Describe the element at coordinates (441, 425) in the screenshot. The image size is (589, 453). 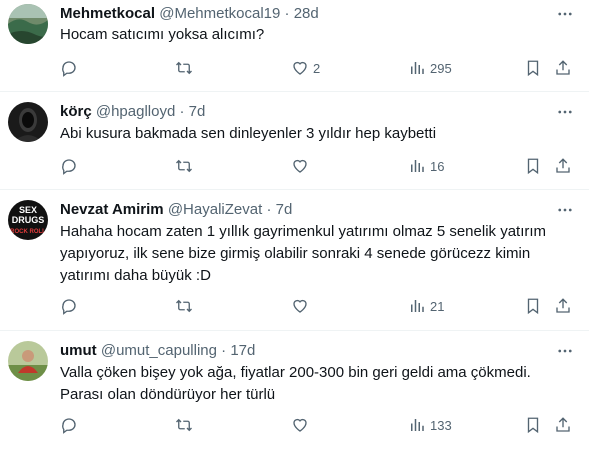
I see `view-count: 133` at that location.